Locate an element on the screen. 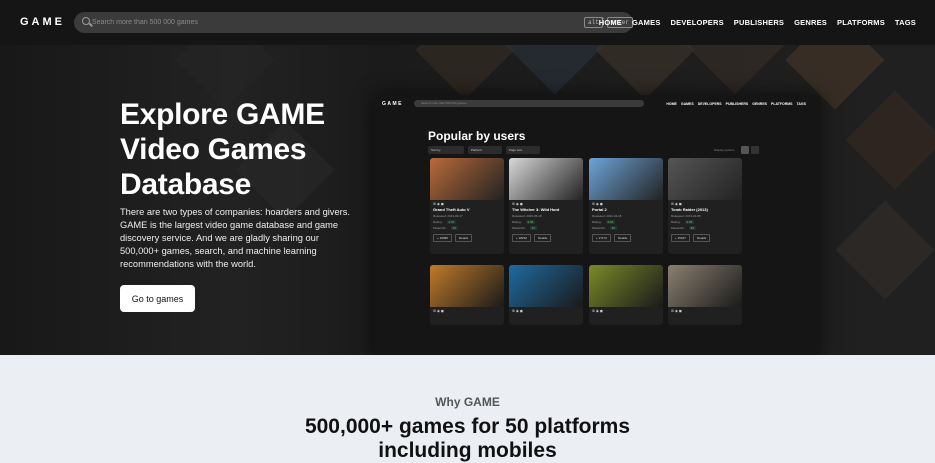 Image resolution: width=935 pixels, height=463 pixels. preview-title: Popular by users is located at coordinates (477, 136).